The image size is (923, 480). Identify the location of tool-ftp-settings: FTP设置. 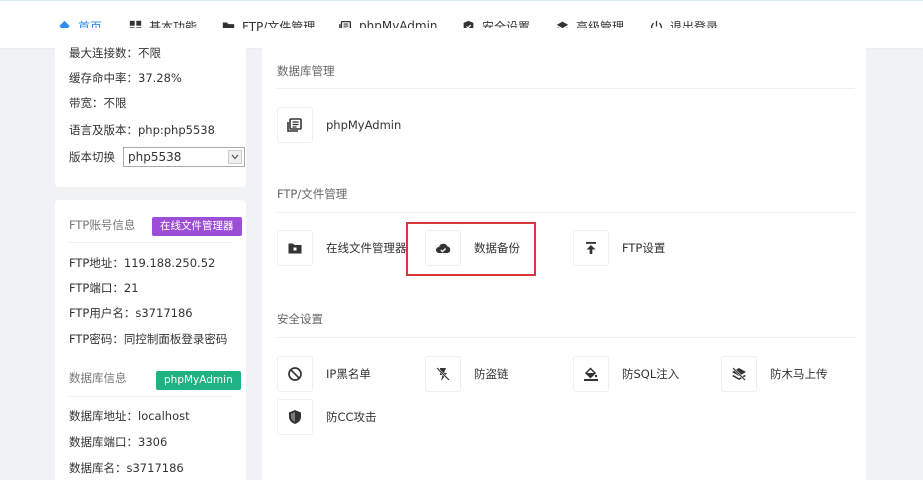
(619, 248).